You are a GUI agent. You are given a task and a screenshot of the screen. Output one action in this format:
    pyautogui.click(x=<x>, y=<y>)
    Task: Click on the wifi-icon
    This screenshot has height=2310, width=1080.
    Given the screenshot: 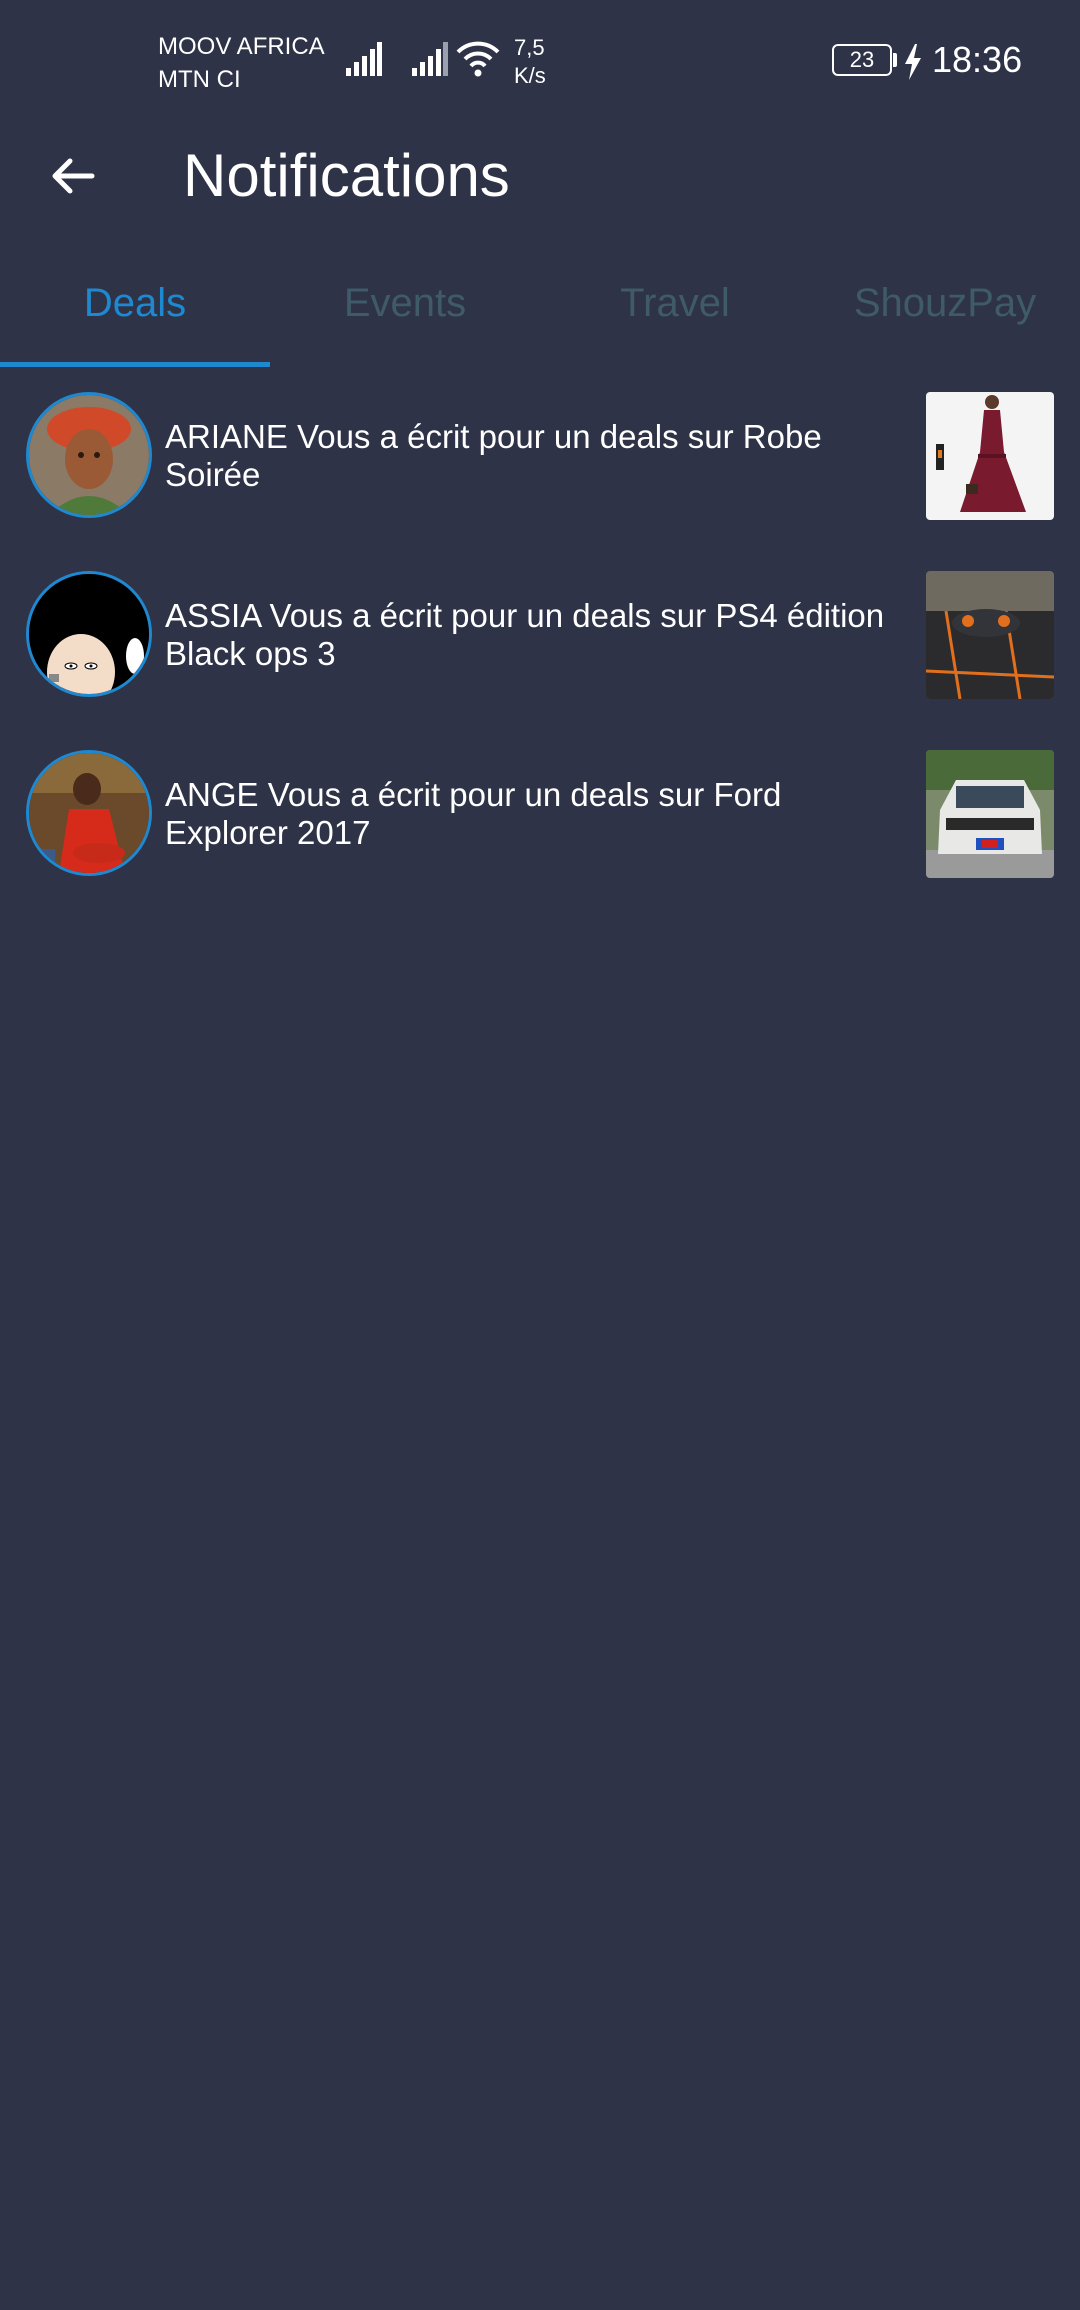 What is the action you would take?
    pyautogui.click(x=478, y=59)
    